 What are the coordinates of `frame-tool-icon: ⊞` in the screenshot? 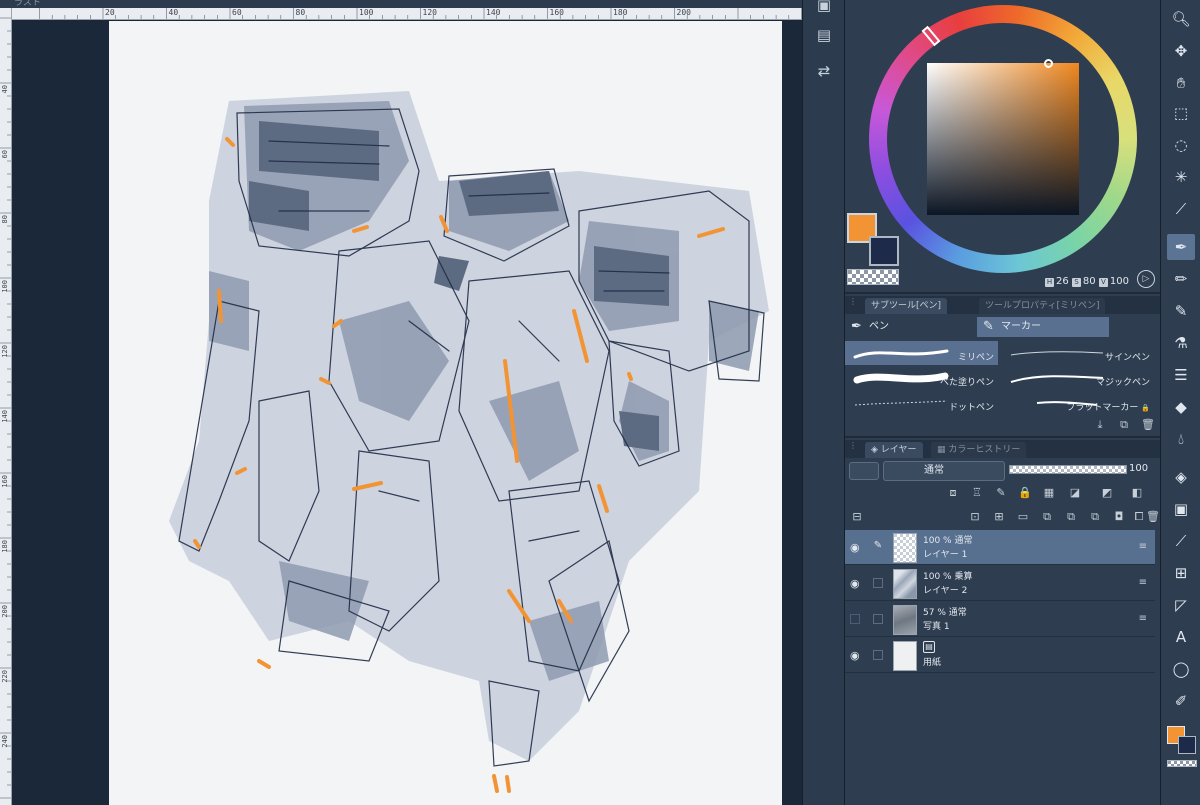 It's located at (1181, 573).